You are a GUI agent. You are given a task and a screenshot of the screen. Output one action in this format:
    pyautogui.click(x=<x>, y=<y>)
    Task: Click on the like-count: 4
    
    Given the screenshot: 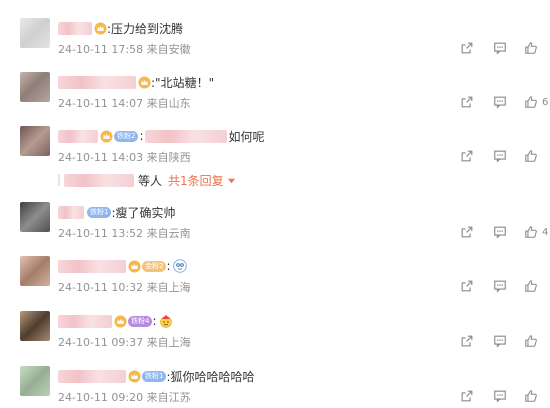 What is the action you would take?
    pyautogui.click(x=545, y=232)
    